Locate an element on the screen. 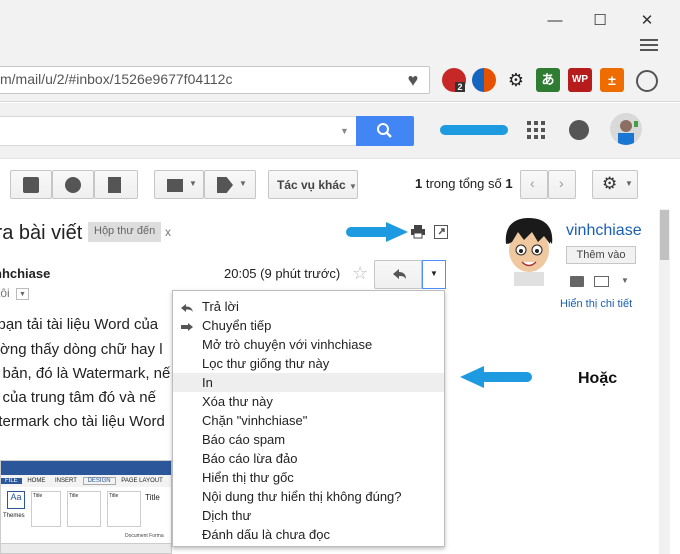 This screenshot has height=554, width=680. menu-item-display-issue: Nội dung thư hiển thị không đúng? is located at coordinates (308, 496).